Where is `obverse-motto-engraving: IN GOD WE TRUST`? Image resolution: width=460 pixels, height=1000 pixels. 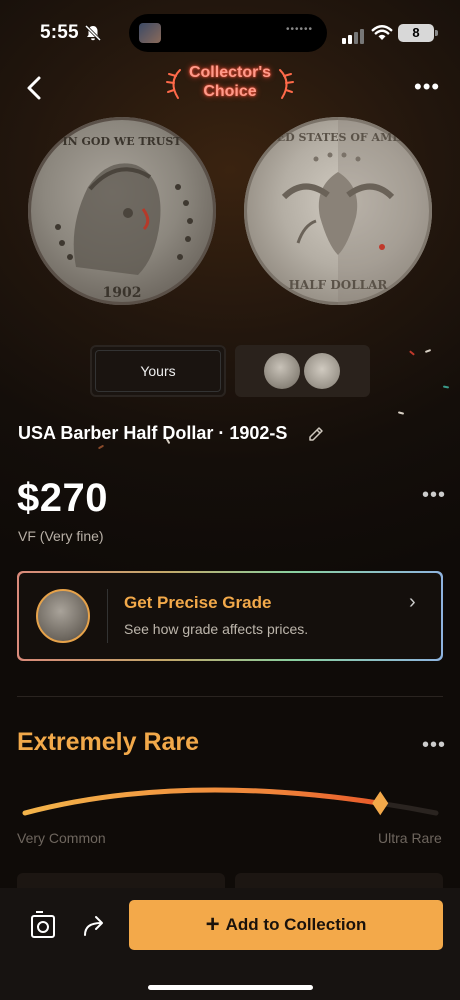
obverse-motto-engraving: IN GOD WE TRUST is located at coordinates (123, 141).